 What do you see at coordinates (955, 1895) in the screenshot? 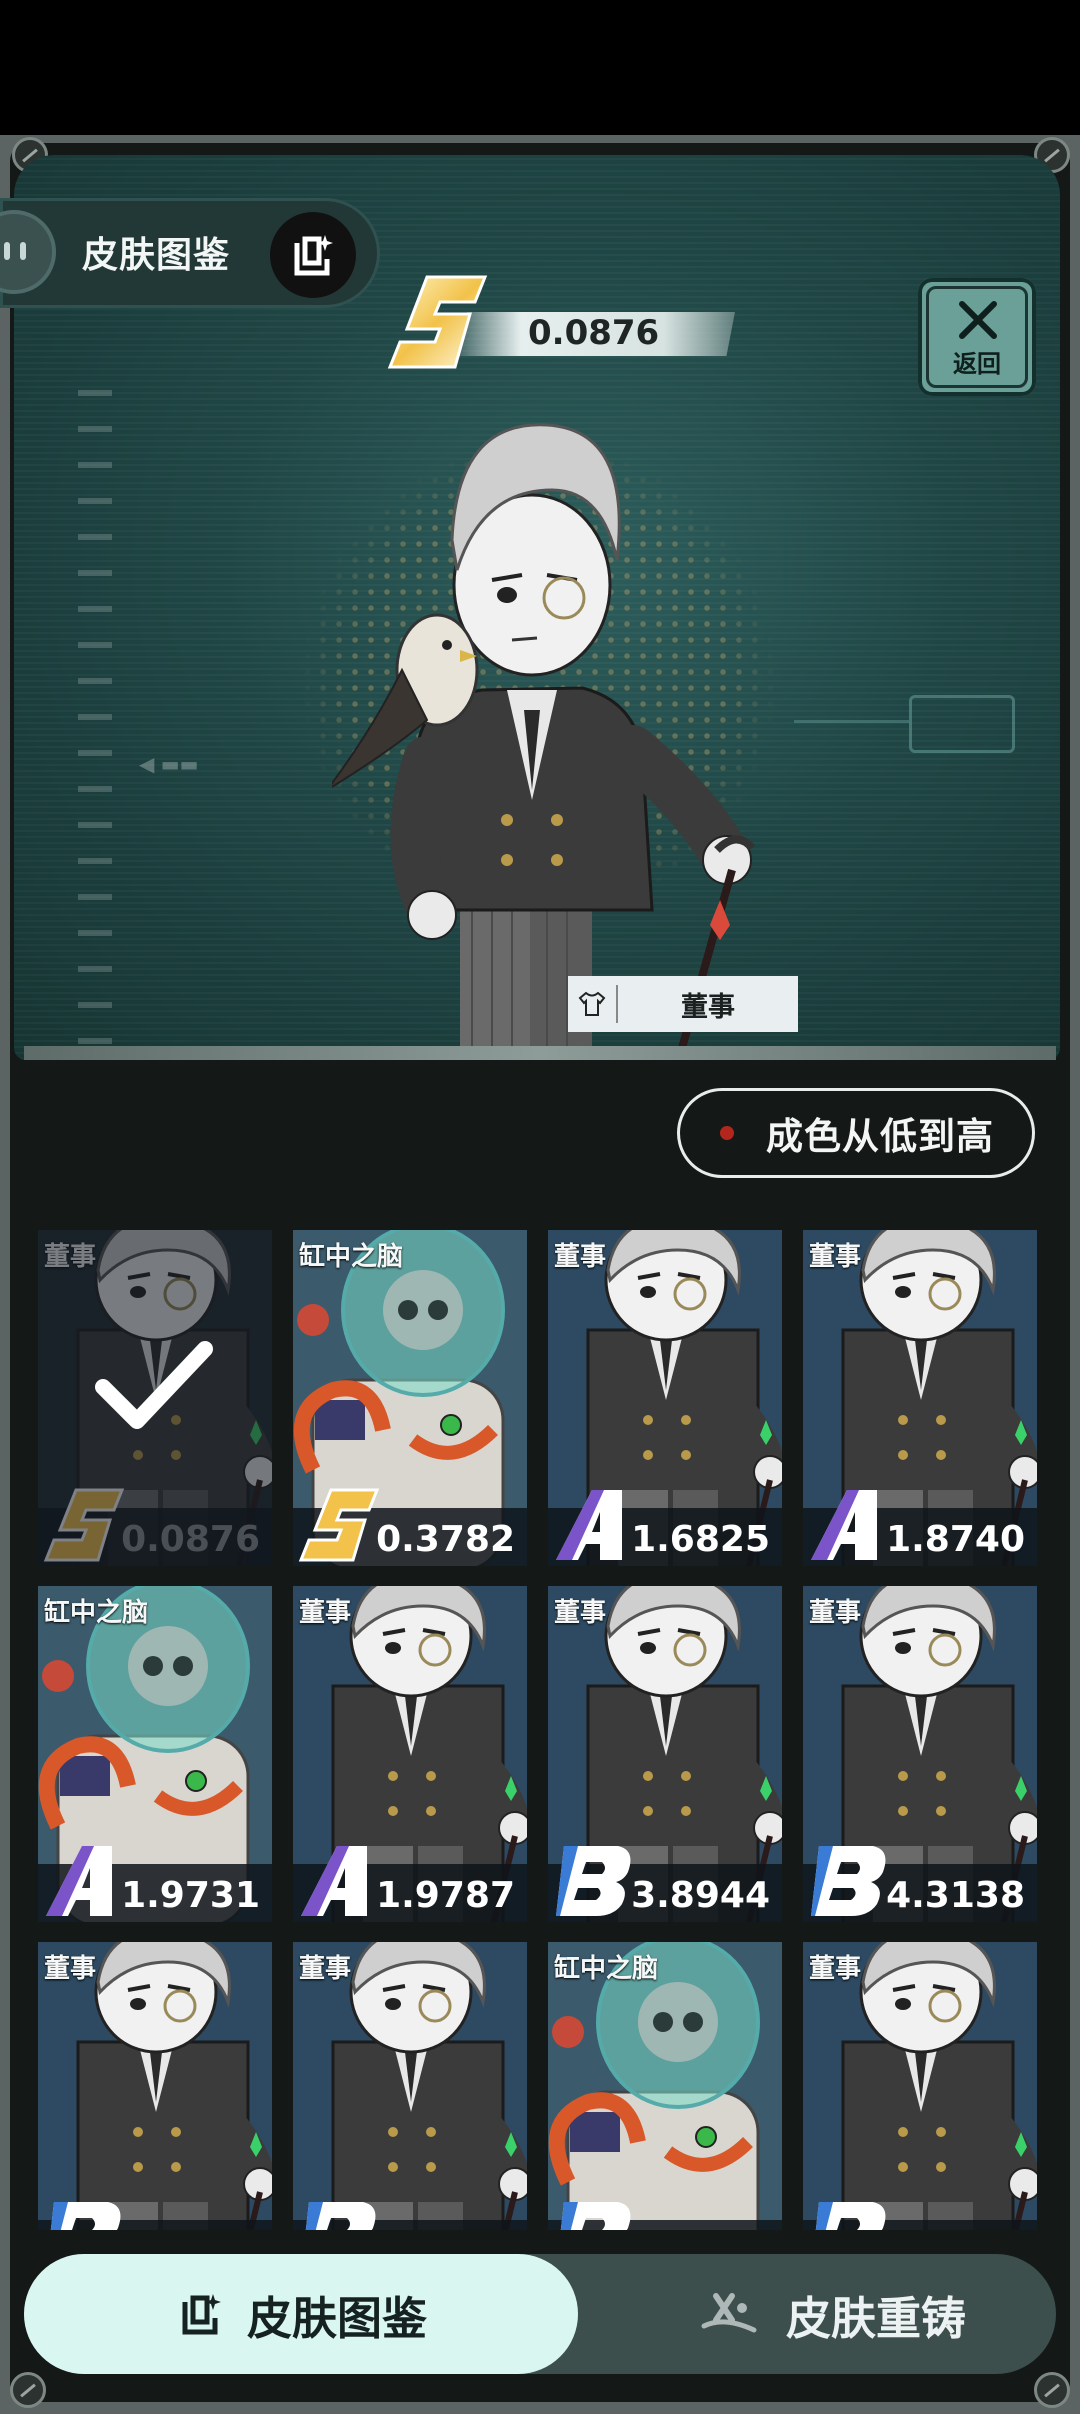
I see `card-value: 4.3138` at bounding box center [955, 1895].